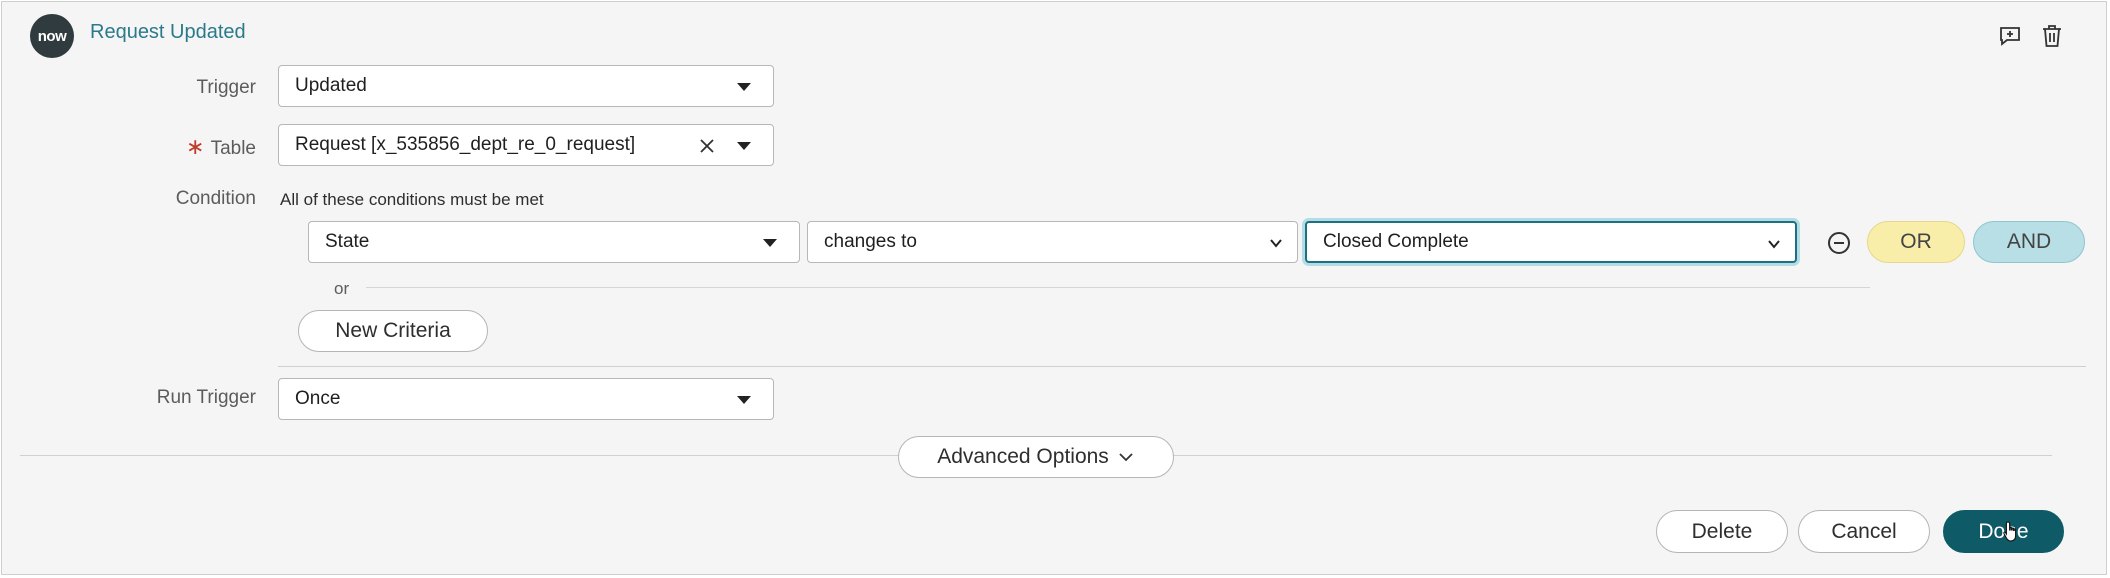  Describe the element at coordinates (1052, 242) in the screenshot. I see `condition-operator-select: changes to` at that location.